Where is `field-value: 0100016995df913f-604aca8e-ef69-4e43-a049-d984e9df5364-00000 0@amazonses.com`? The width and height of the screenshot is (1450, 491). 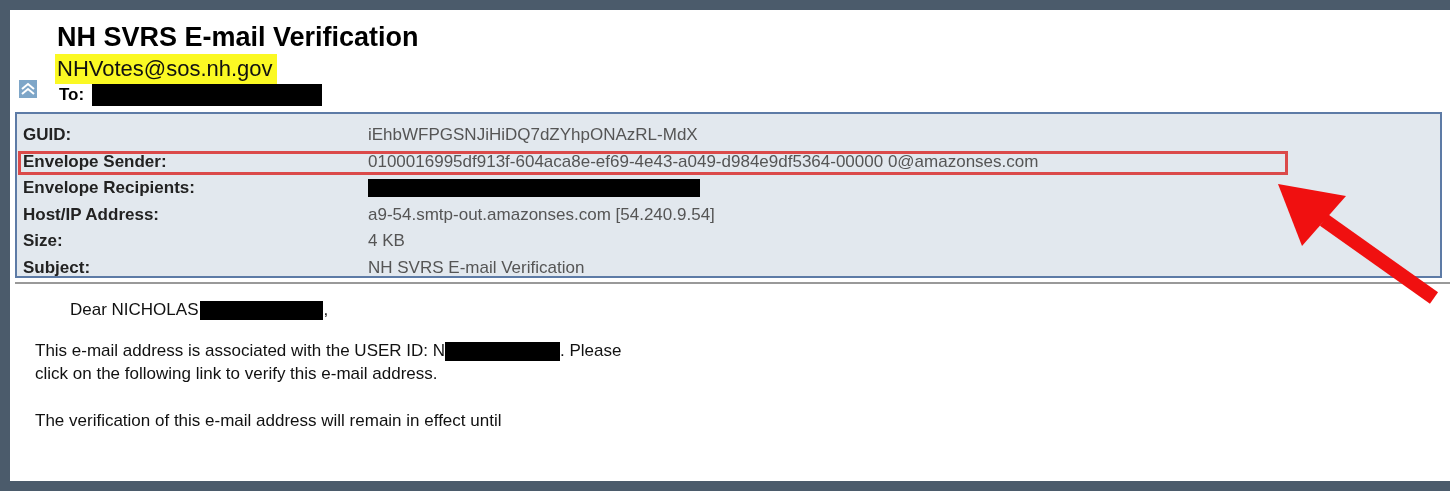 field-value: 0100016995df913f-604aca8e-ef69-4e43-a049-d984e9df5364-00000 0@amazonses.com is located at coordinates (703, 161).